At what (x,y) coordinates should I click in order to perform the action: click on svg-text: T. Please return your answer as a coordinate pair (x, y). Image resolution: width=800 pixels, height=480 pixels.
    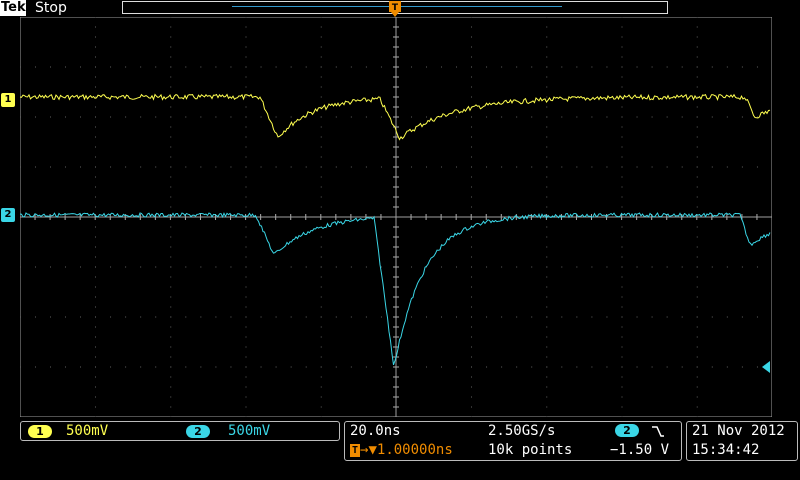
    Looking at the image, I should click on (395, 8).